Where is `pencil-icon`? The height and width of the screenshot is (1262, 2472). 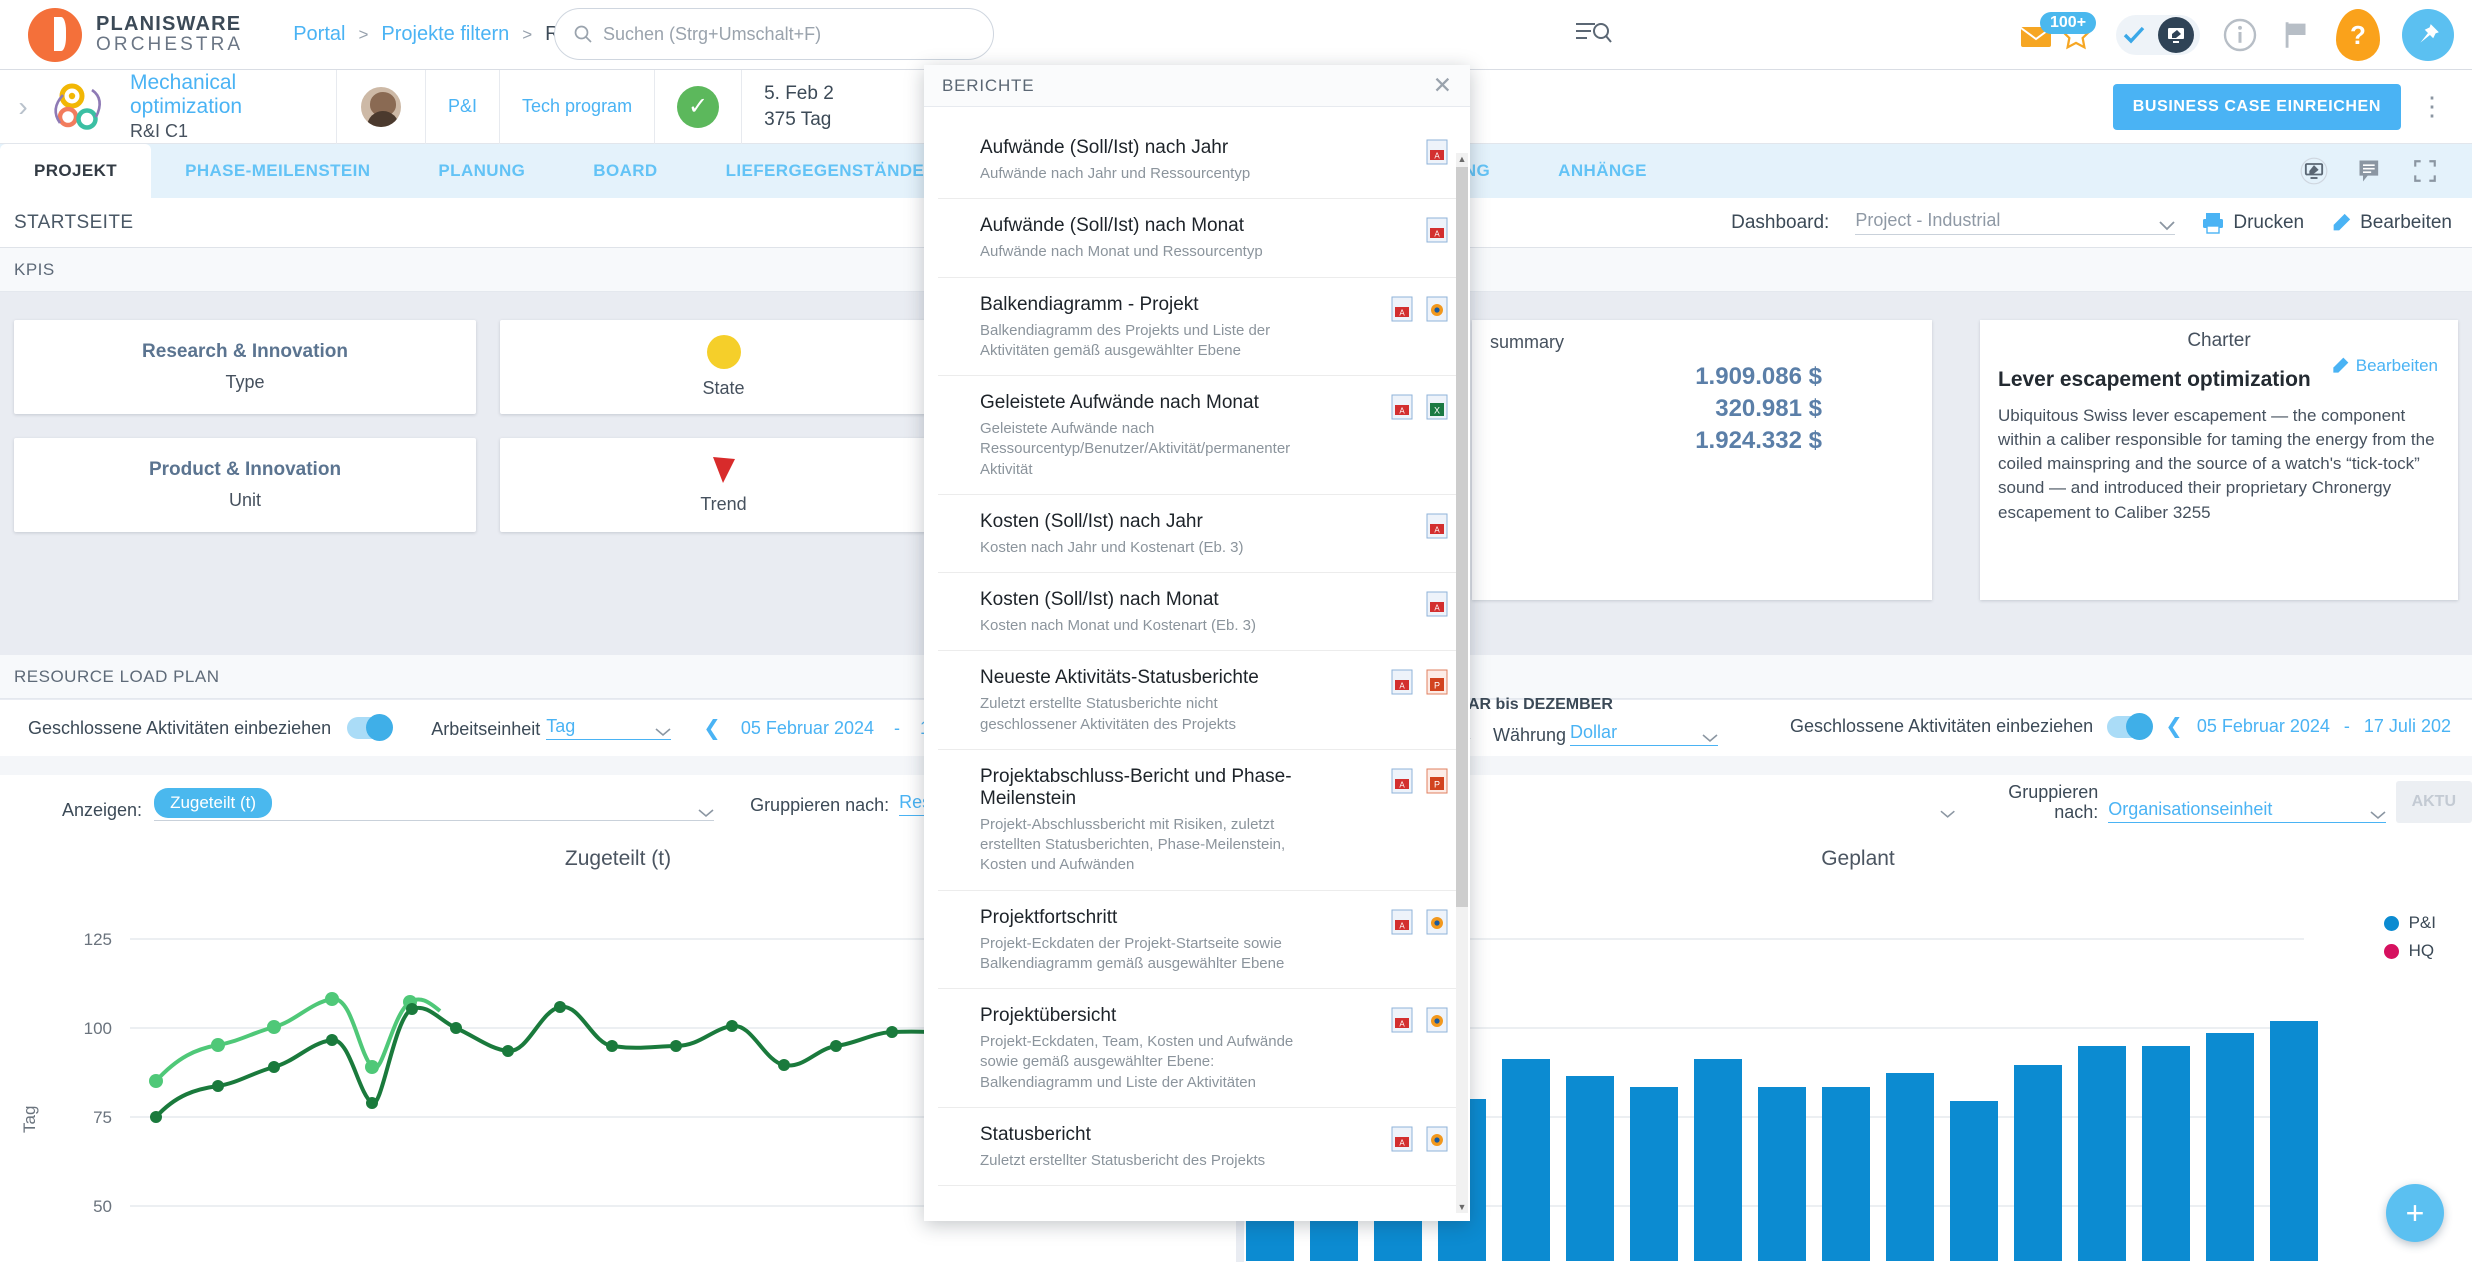 pencil-icon is located at coordinates (2342, 221).